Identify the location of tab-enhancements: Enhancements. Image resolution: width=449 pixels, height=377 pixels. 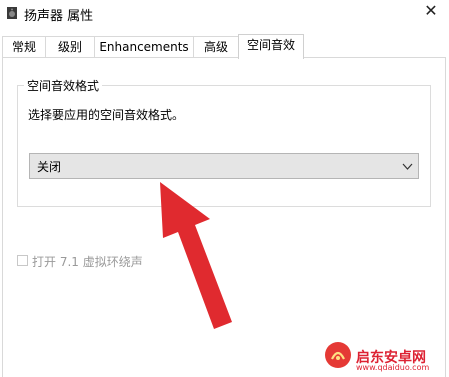
(144, 46).